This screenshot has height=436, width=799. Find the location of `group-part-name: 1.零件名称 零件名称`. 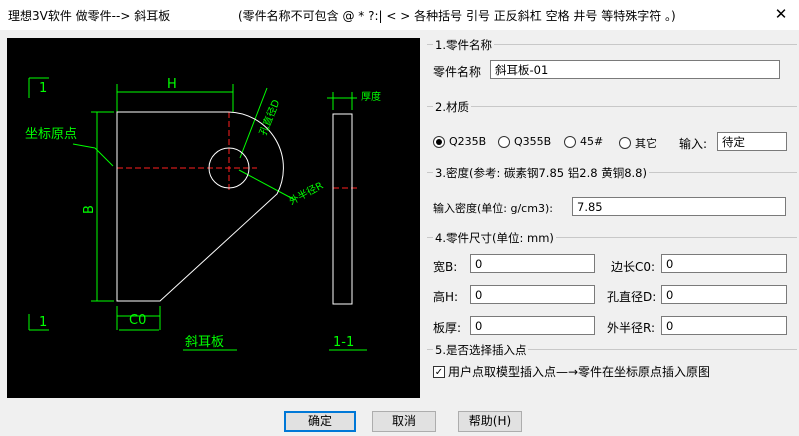

group-part-name: 1.零件名称 零件名称 is located at coordinates (612, 66).